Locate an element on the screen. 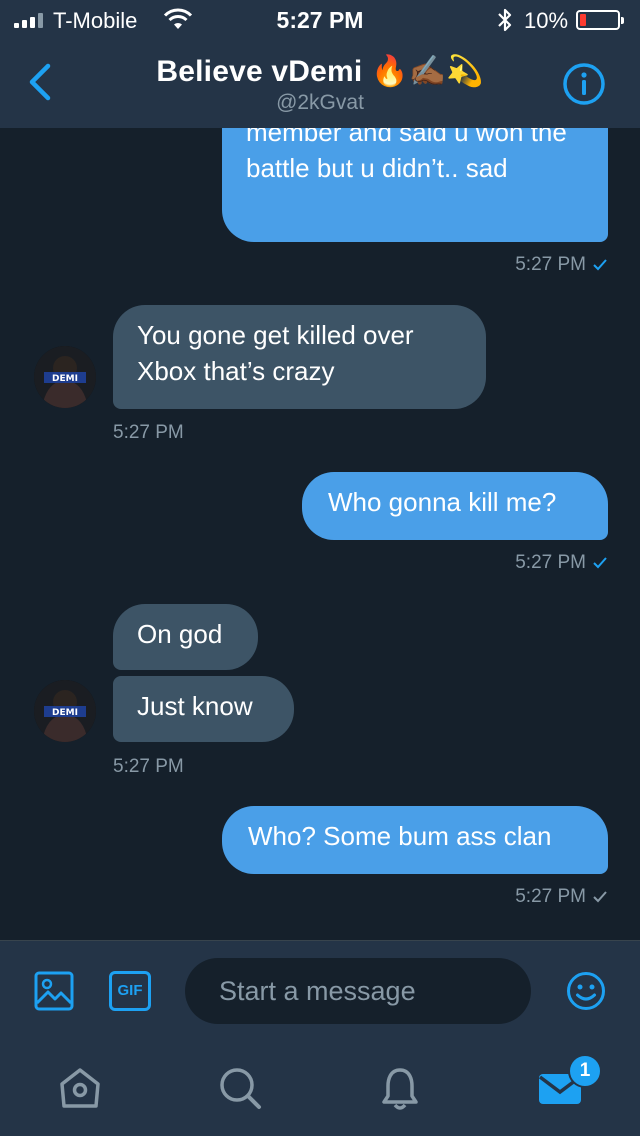  battery-percent: 10% is located at coordinates (546, 20).